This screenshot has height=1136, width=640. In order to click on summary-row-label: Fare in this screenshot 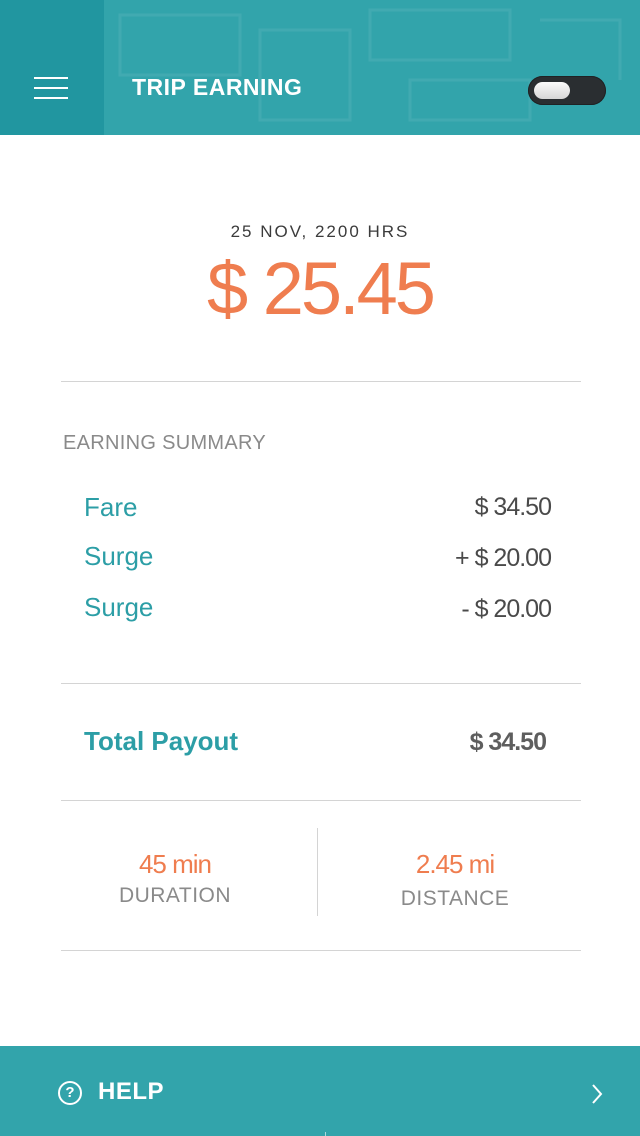, I will do `click(111, 507)`.